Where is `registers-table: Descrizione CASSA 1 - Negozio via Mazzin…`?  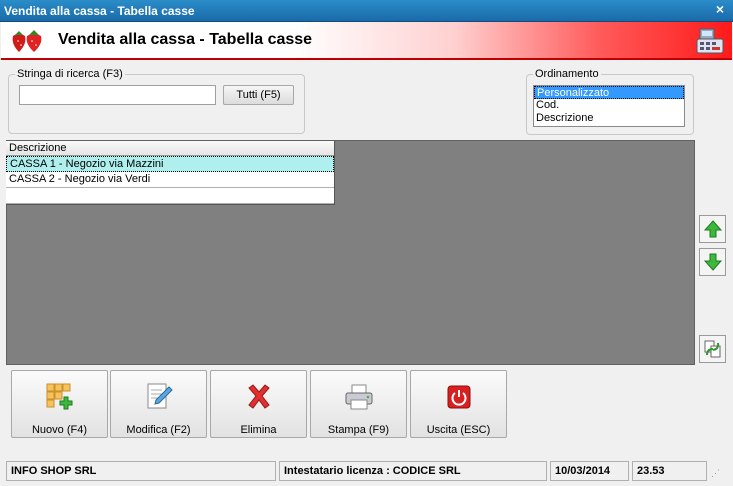
registers-table: Descrizione CASSA 1 - Negozio via Mazzin… is located at coordinates (170, 173).